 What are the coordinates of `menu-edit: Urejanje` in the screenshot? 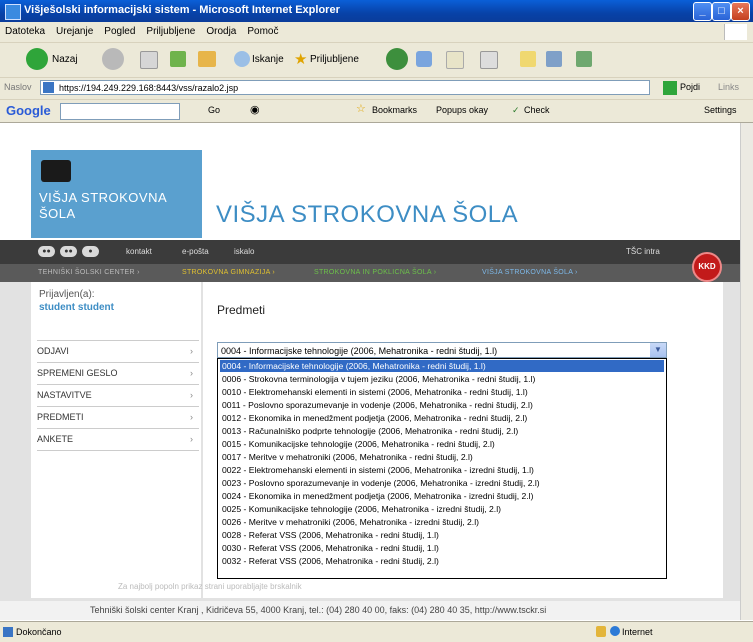 It's located at (75, 29).